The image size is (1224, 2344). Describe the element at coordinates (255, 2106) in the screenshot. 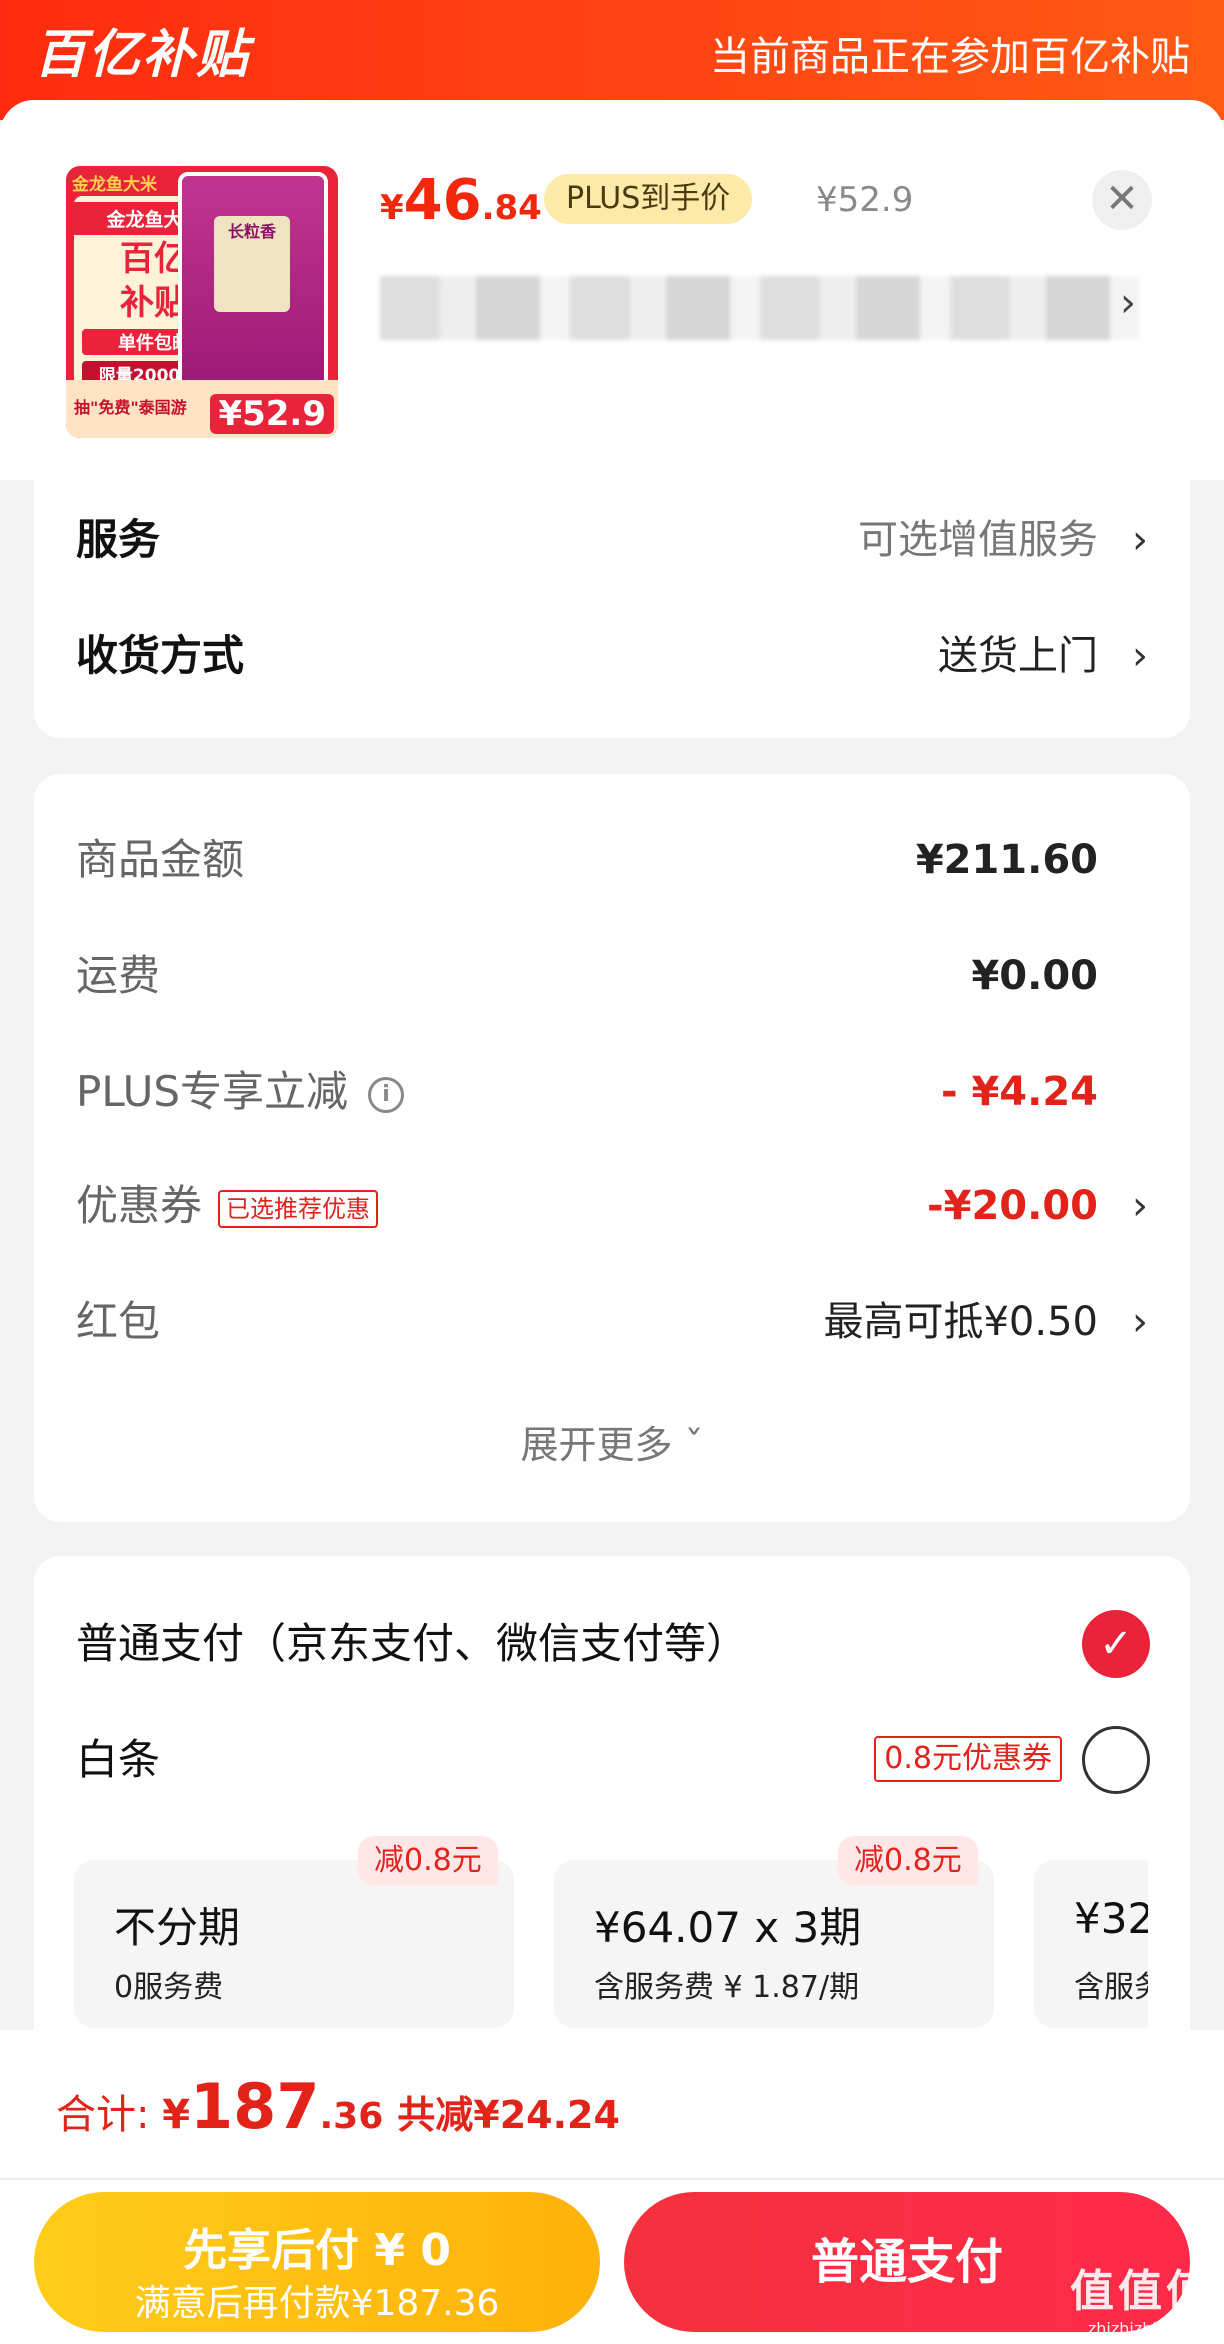

I see `total-integer: 187` at that location.